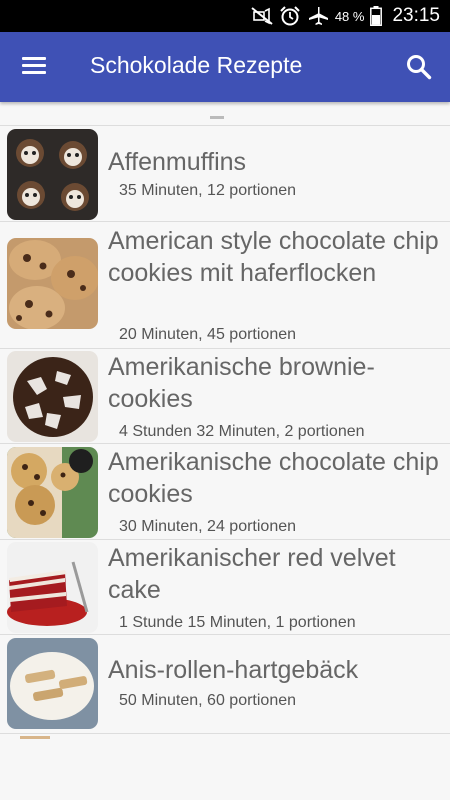 The width and height of the screenshot is (450, 800). Describe the element at coordinates (262, 16) in the screenshot. I see `mute-icon` at that location.